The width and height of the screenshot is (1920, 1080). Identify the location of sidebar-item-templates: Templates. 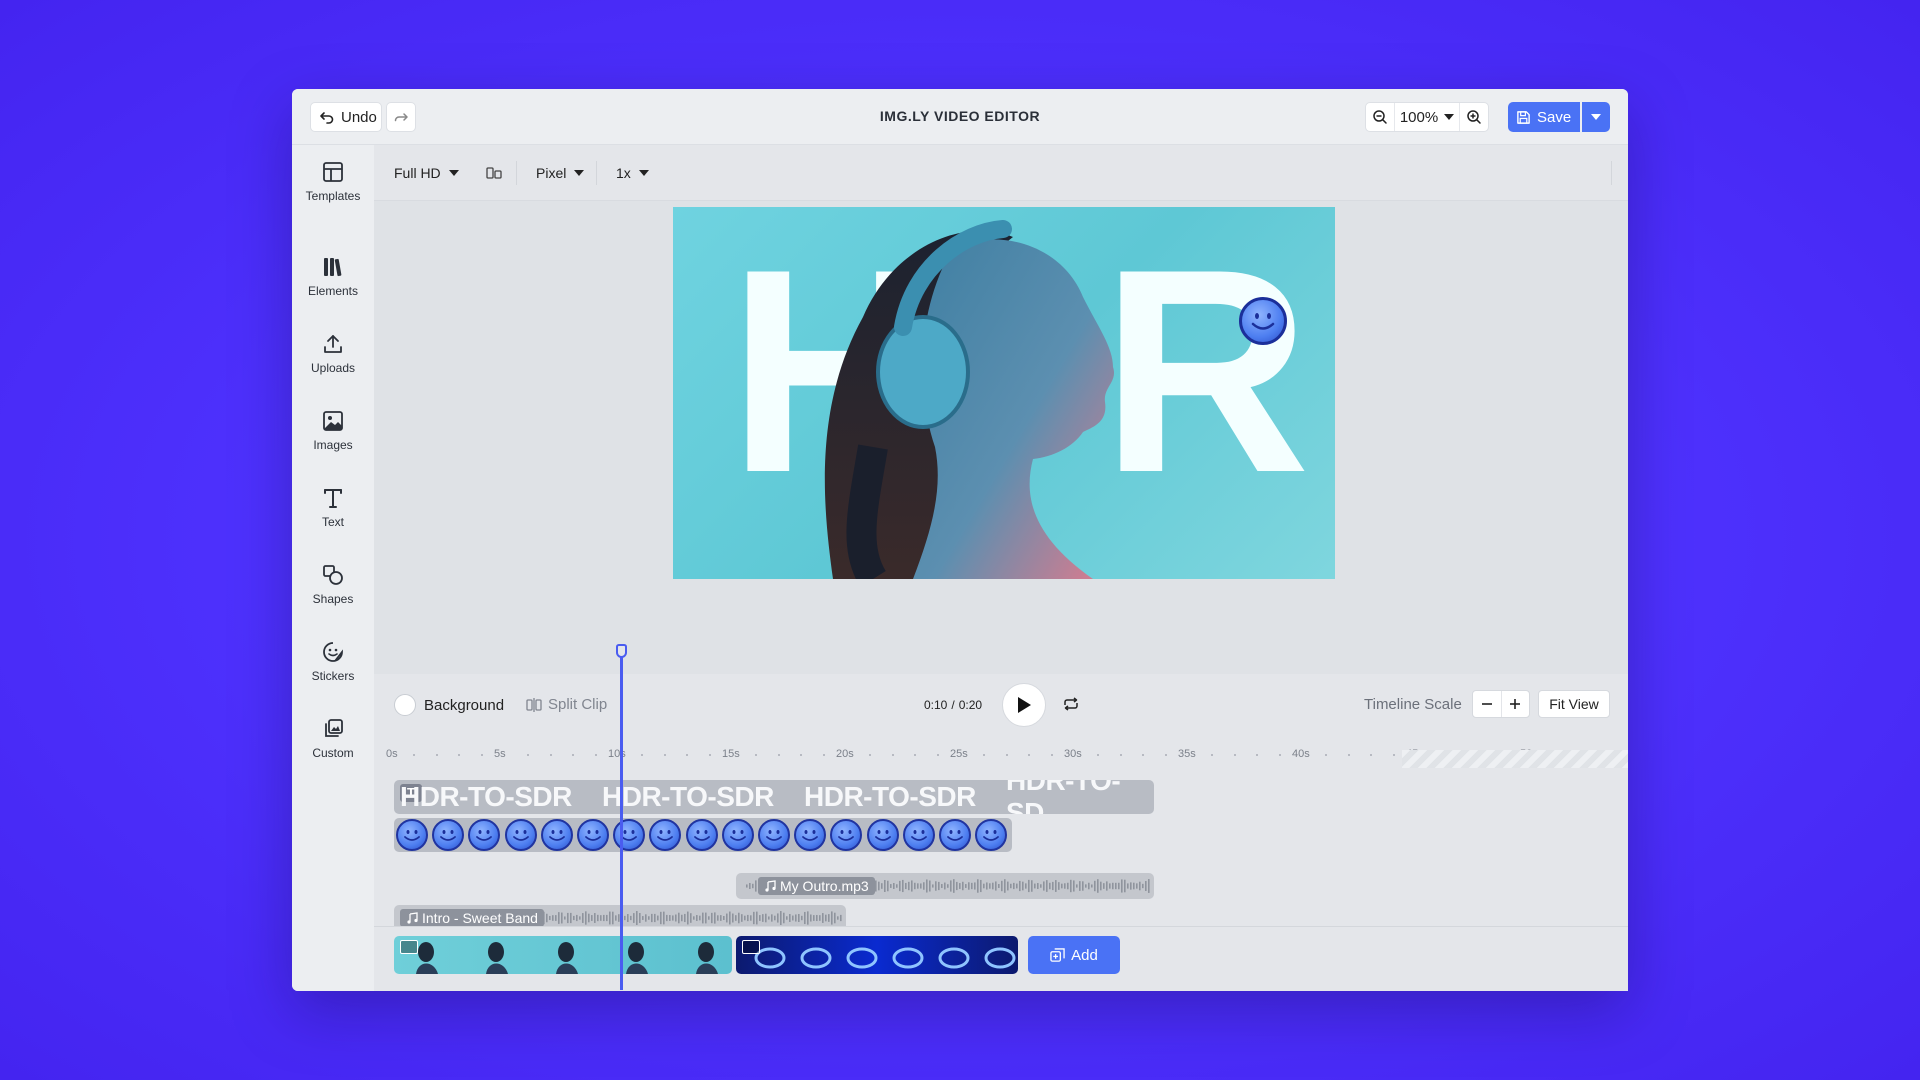
(333, 191).